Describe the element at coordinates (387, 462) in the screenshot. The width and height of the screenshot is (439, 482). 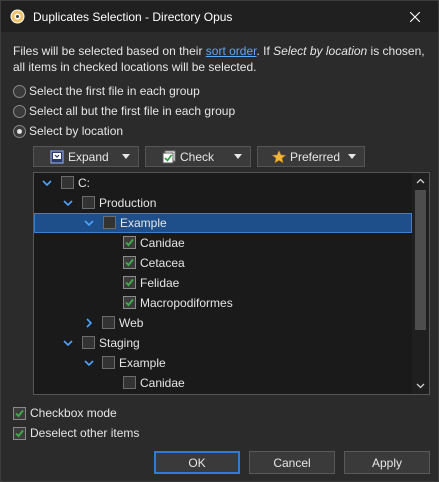
I see `apply-button: Apply` at that location.